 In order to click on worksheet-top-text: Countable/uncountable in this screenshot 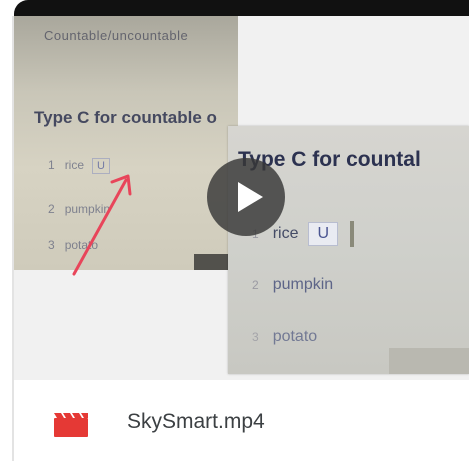, I will do `click(116, 35)`.